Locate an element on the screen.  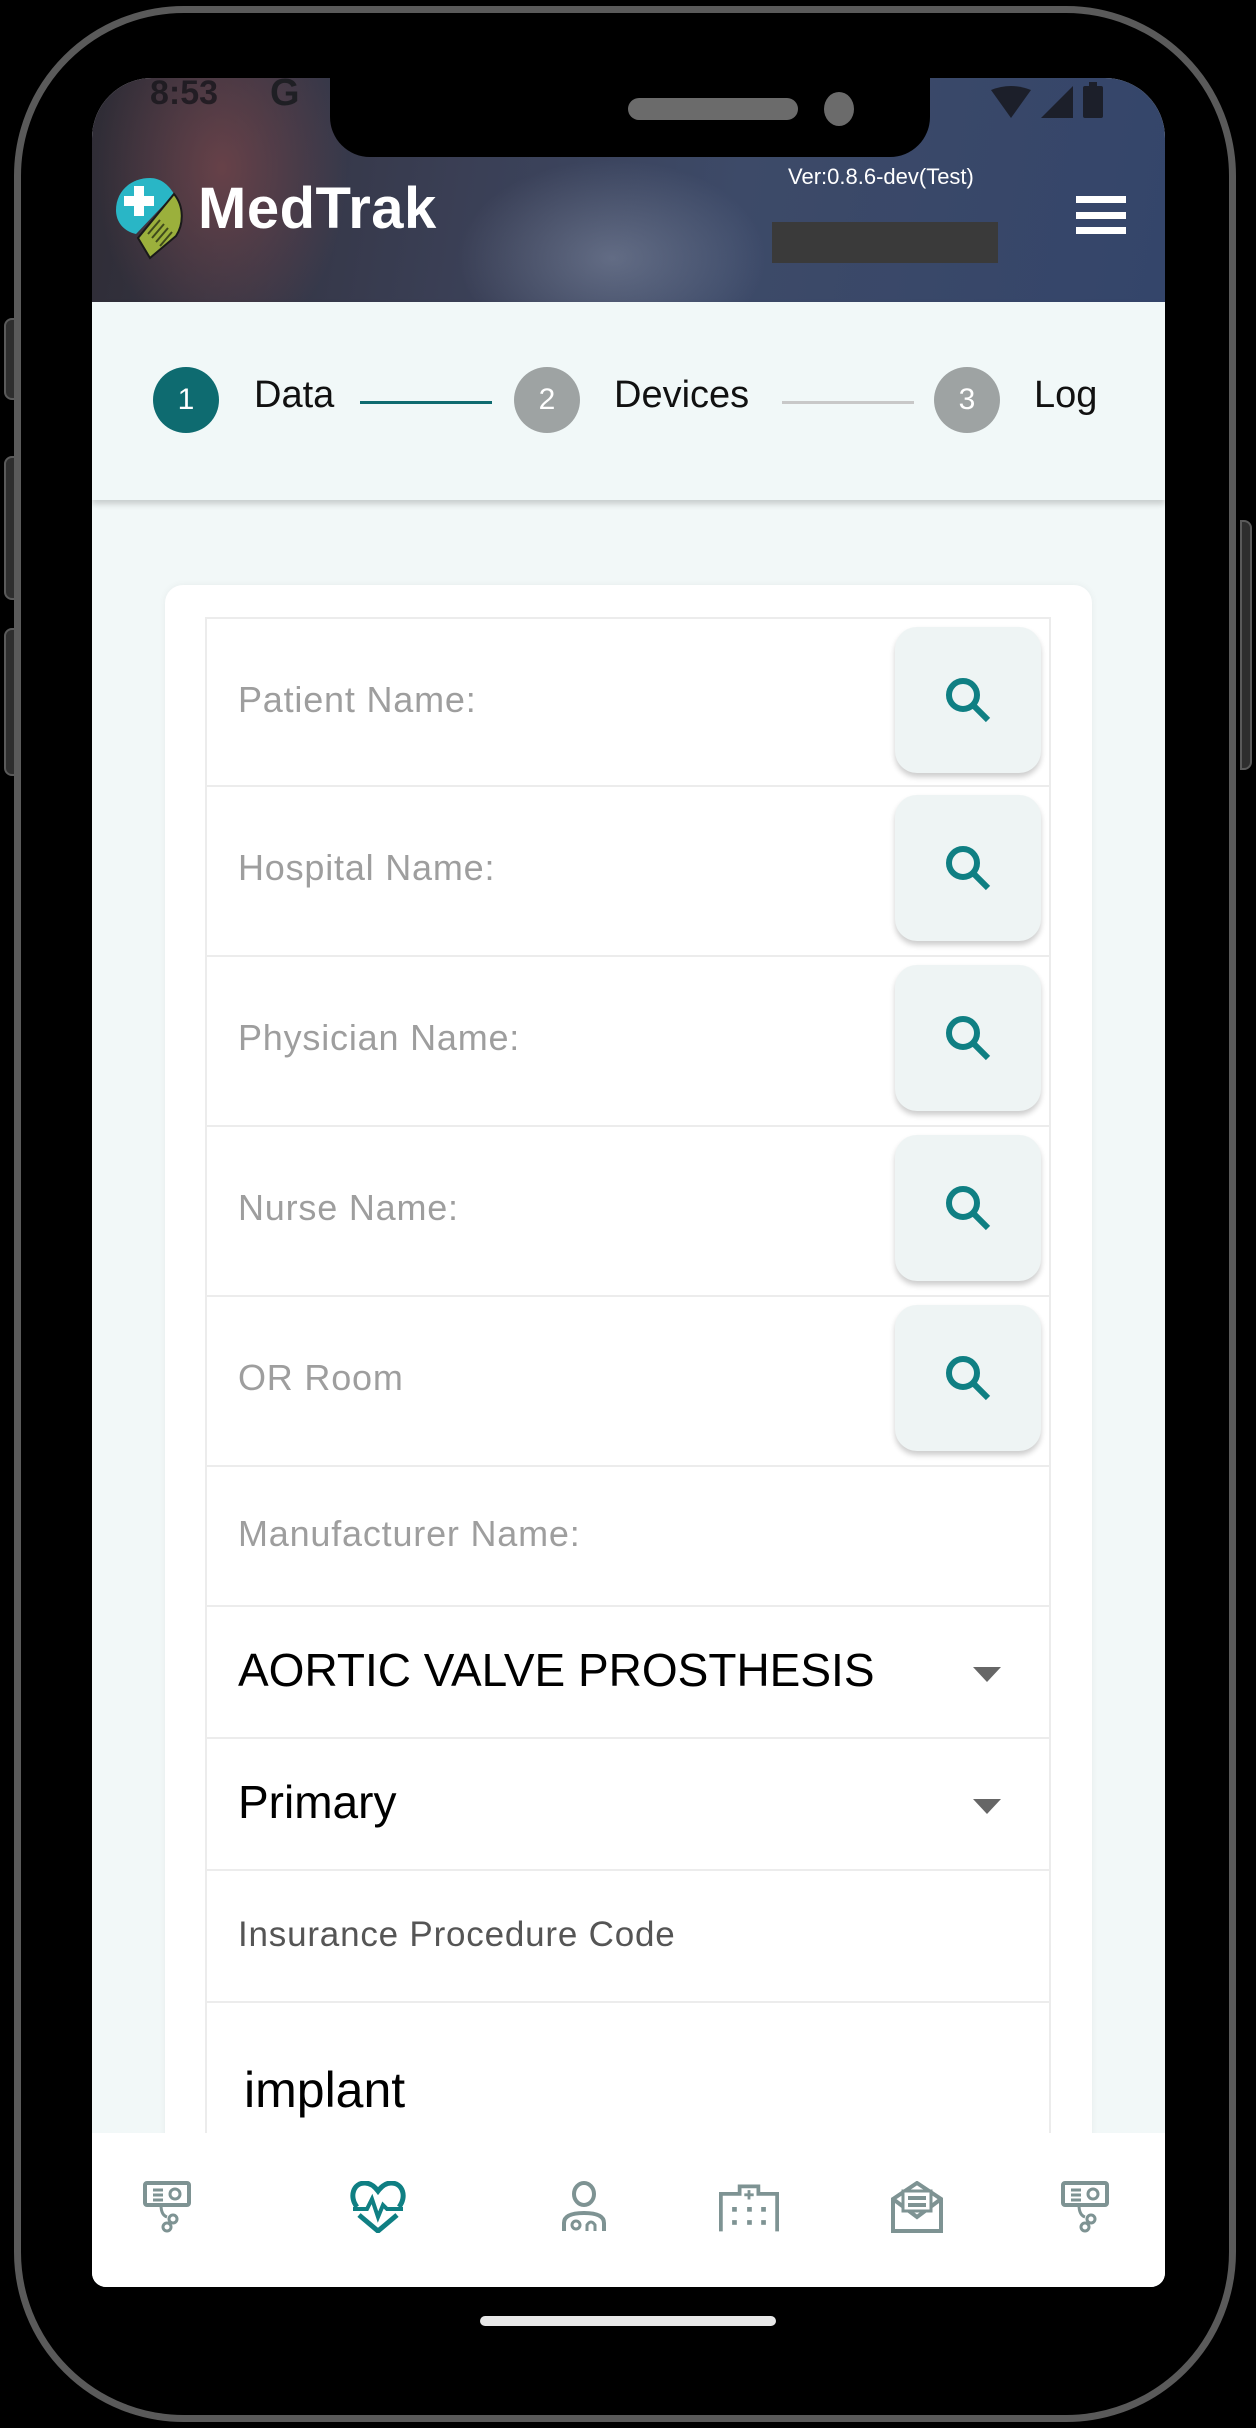
physician-search-button is located at coordinates (968, 1038).